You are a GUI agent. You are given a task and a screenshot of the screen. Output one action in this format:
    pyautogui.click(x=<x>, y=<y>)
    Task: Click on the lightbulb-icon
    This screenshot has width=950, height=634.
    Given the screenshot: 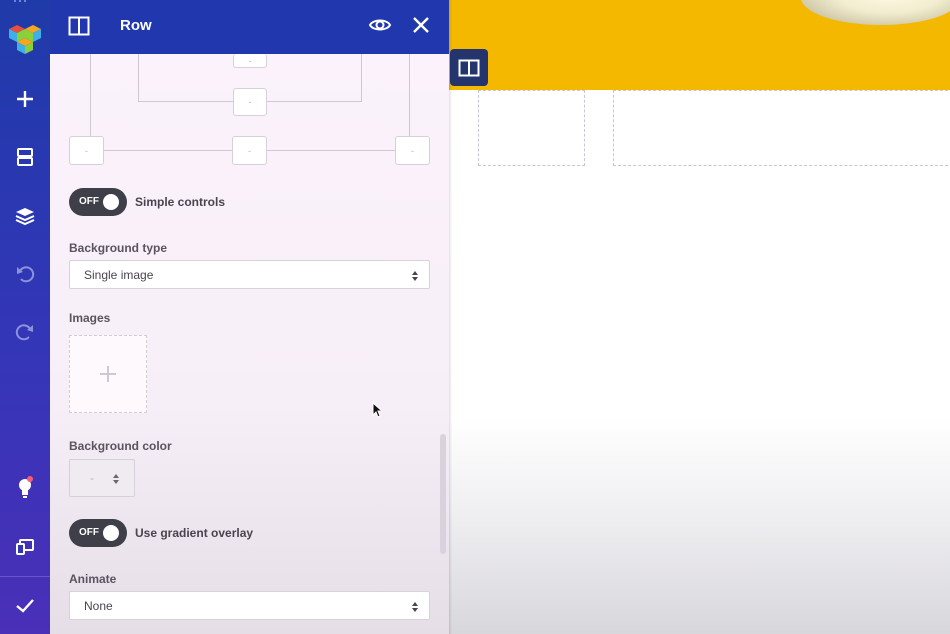 What is the action you would take?
    pyautogui.click(x=25, y=488)
    